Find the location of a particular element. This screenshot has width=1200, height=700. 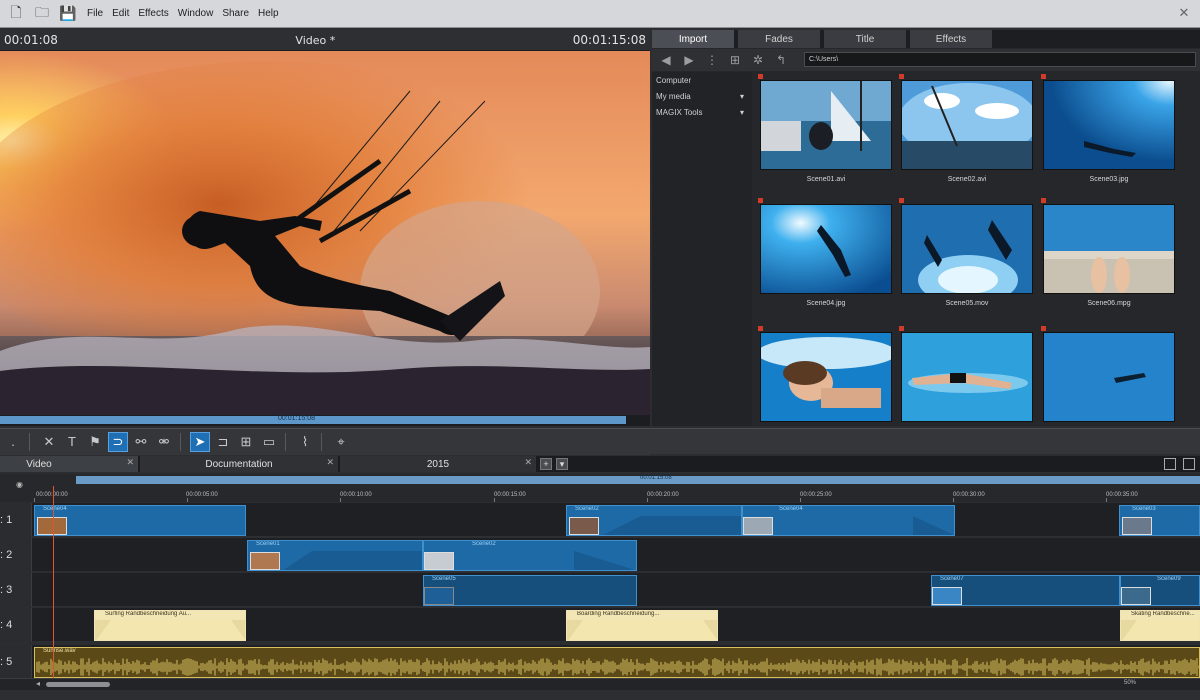

tree-view-icon: ⋮ is located at coordinates (712, 60).